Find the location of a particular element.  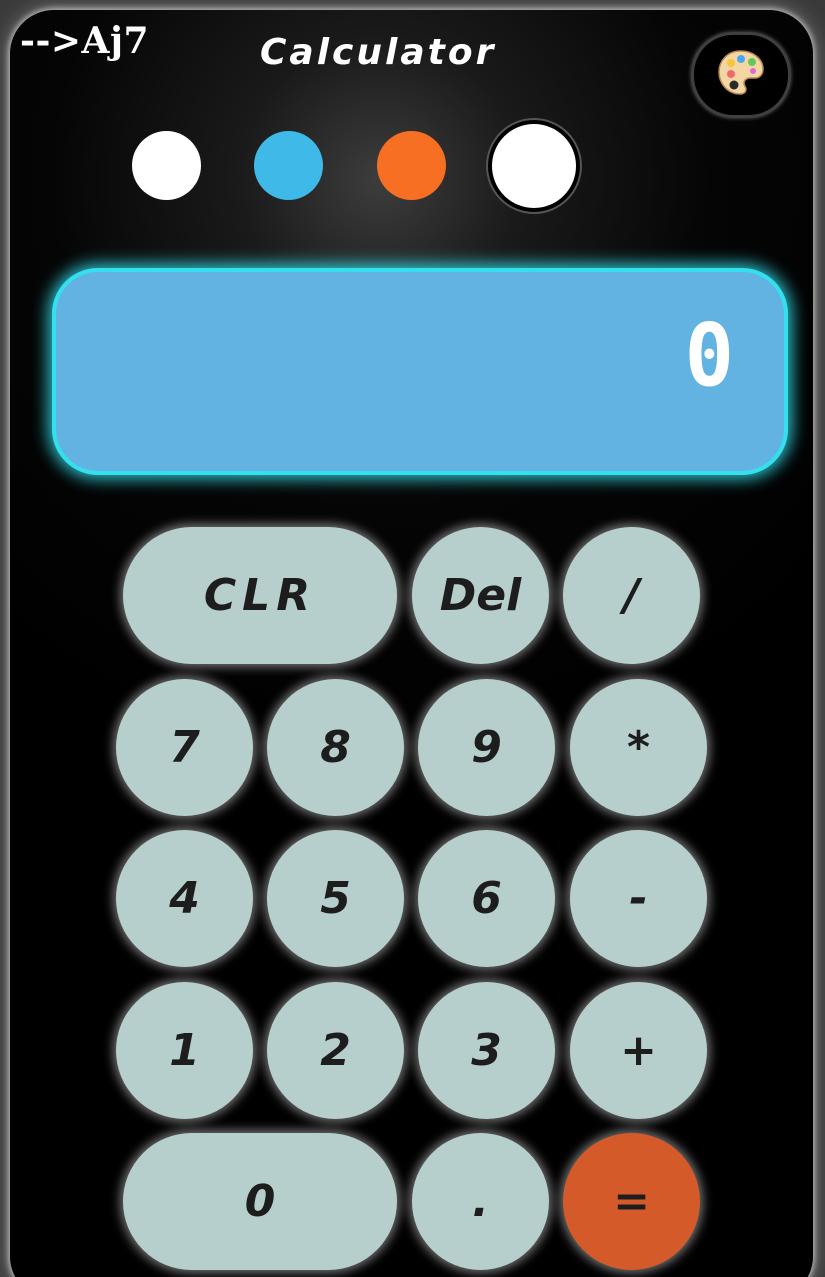

clear-button-label: CLR is located at coordinates (260, 595).